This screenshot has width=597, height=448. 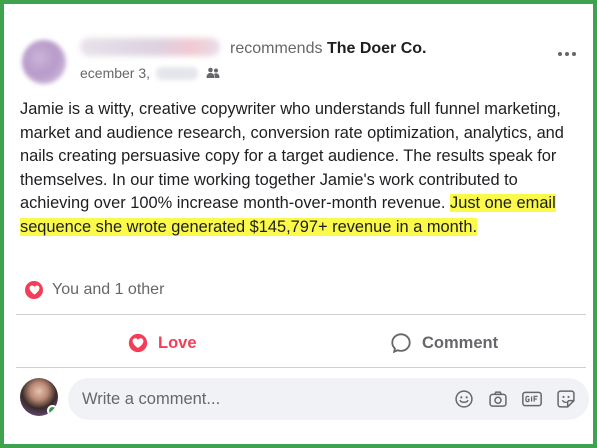 I want to click on comment-icon, so click(x=401, y=343).